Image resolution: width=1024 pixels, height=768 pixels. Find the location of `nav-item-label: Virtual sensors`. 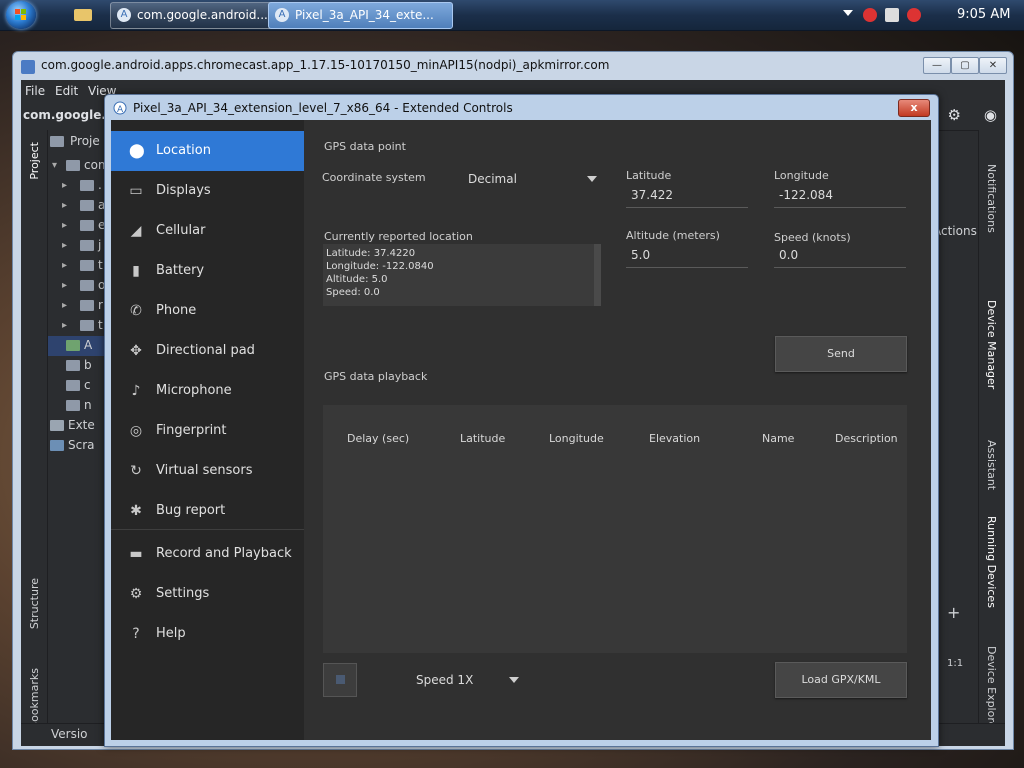

nav-item-label: Virtual sensors is located at coordinates (204, 470).